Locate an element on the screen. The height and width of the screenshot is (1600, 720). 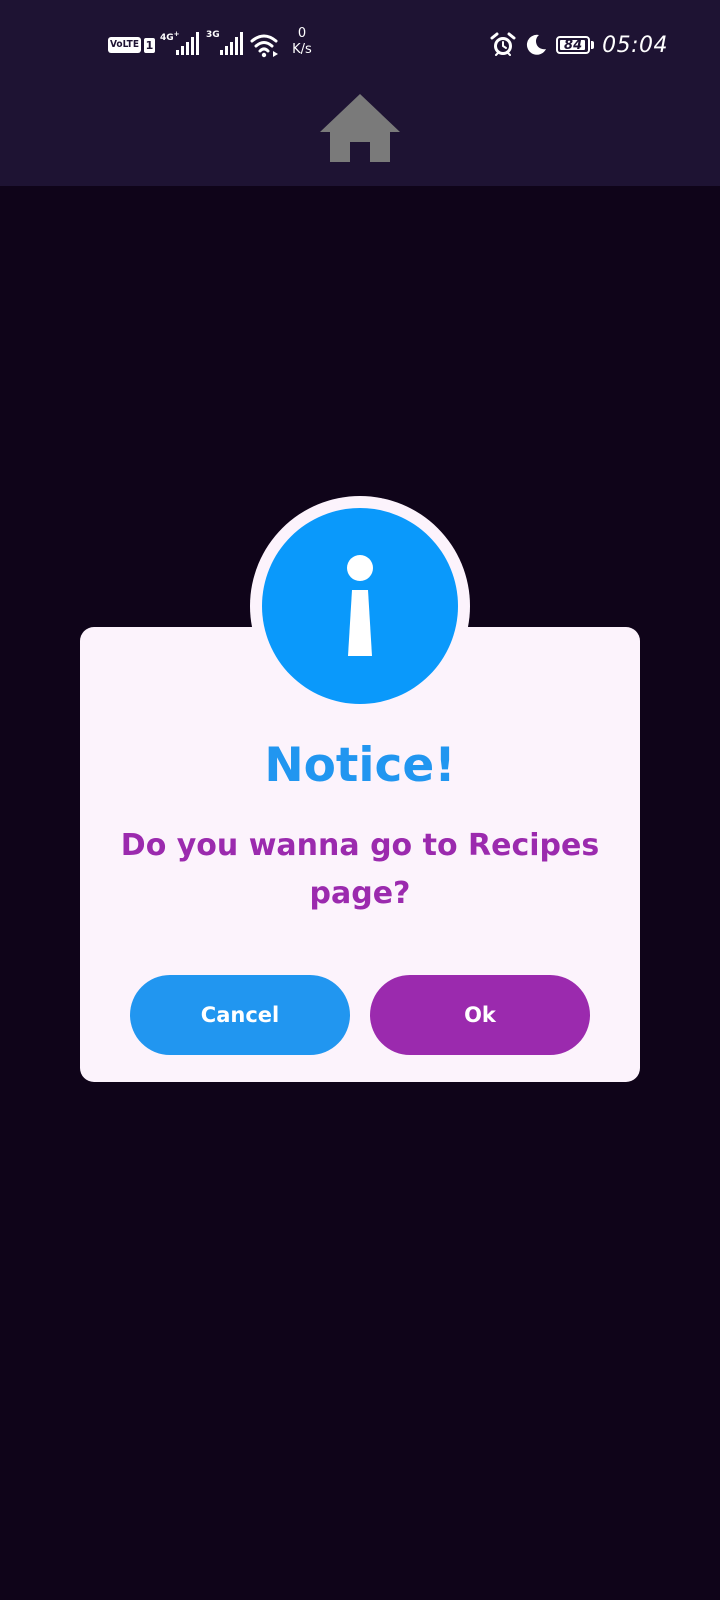
ok-button: Ok is located at coordinates (480, 1015).